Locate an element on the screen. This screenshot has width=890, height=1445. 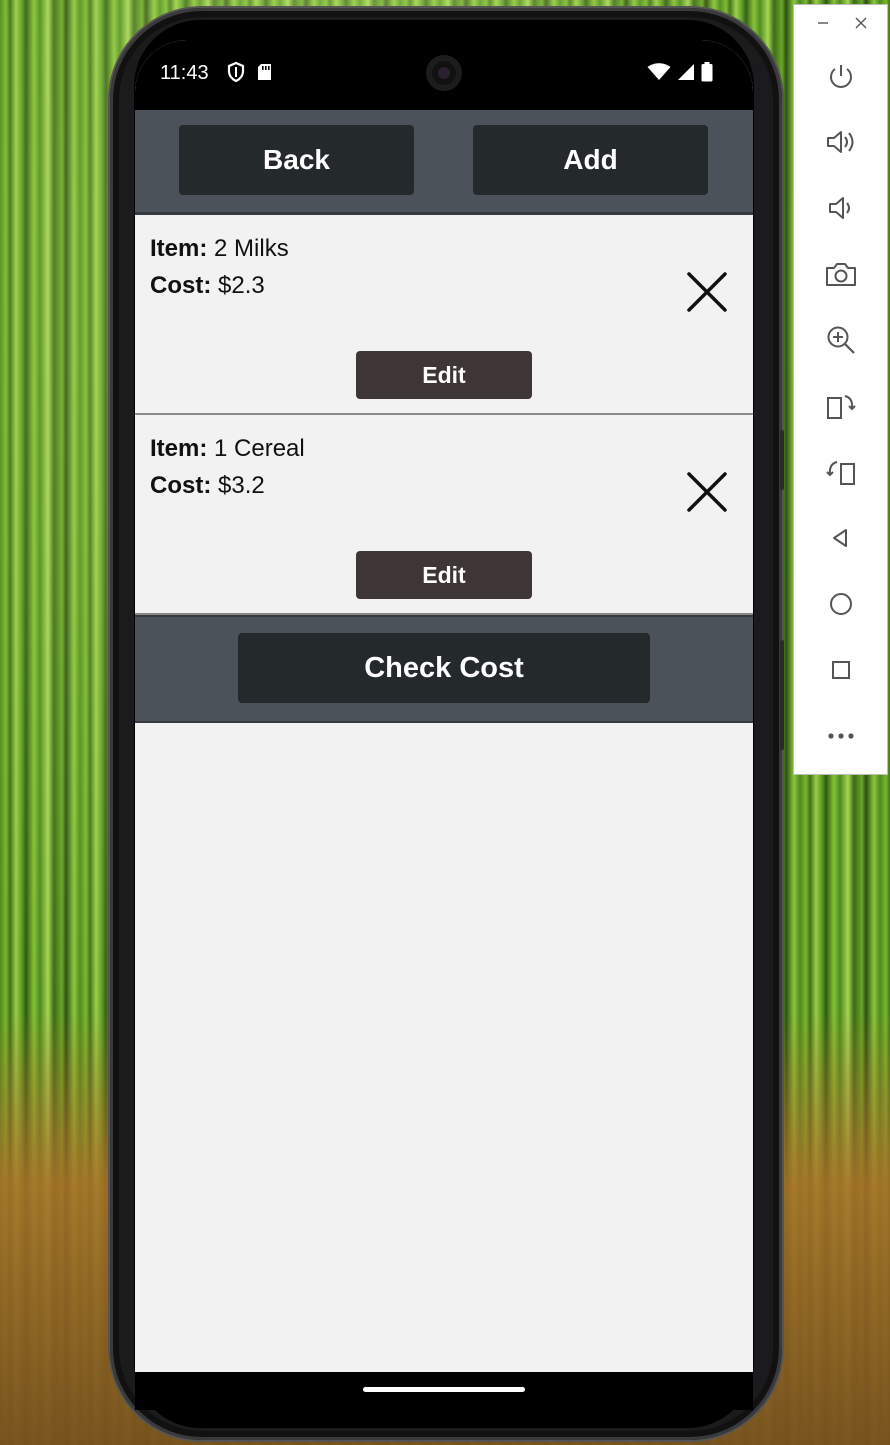
item-cost-line: Cost: $3.2 is located at coordinates (207, 486).